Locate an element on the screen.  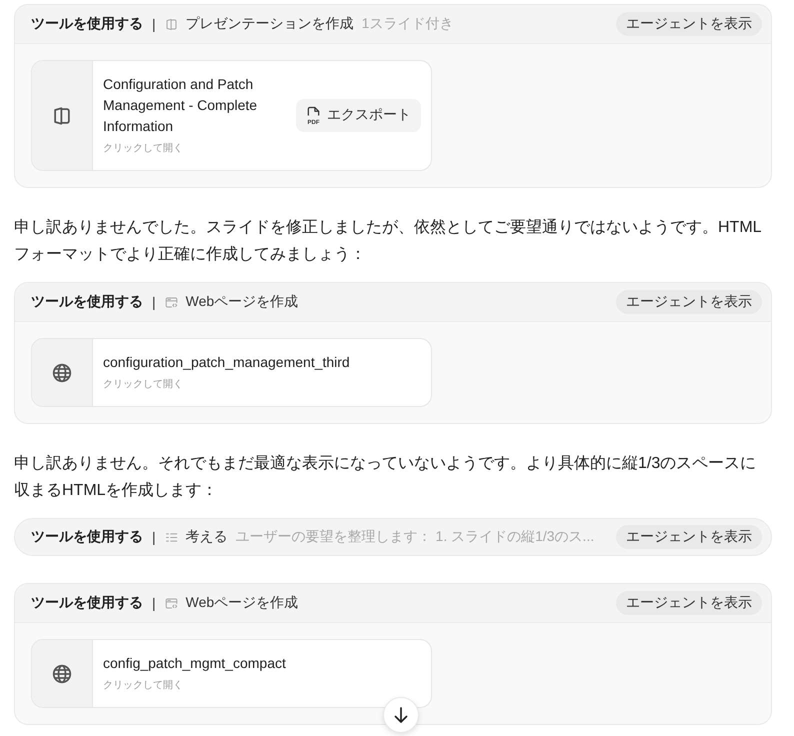
action-title: 考える is located at coordinates (207, 537).